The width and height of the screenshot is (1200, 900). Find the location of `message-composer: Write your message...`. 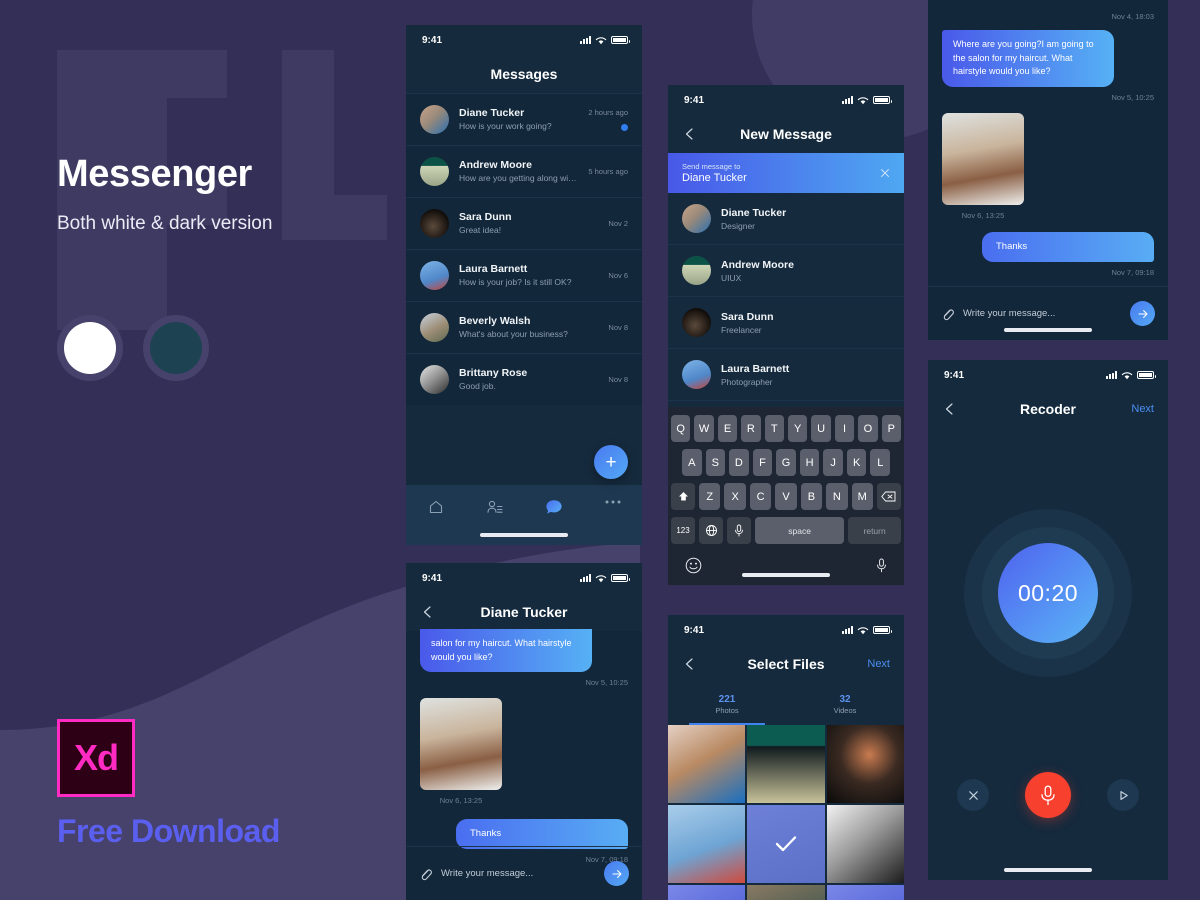

message-composer: Write your message... is located at coordinates (524, 873).